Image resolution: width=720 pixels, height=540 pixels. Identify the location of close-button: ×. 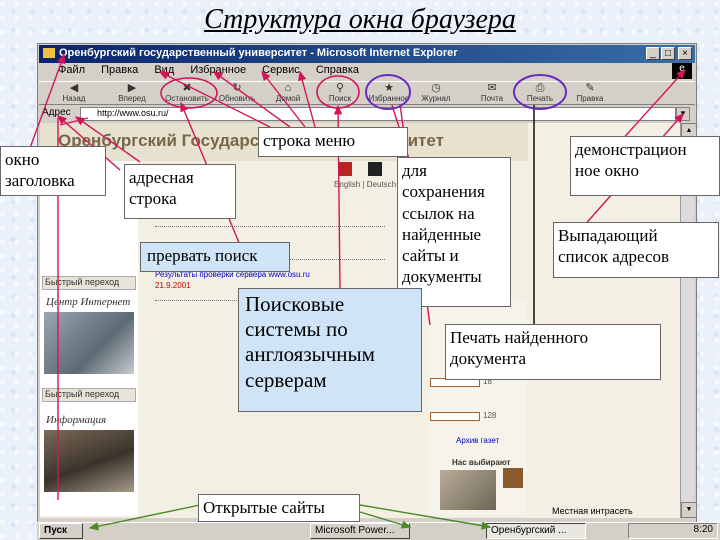
(685, 53).